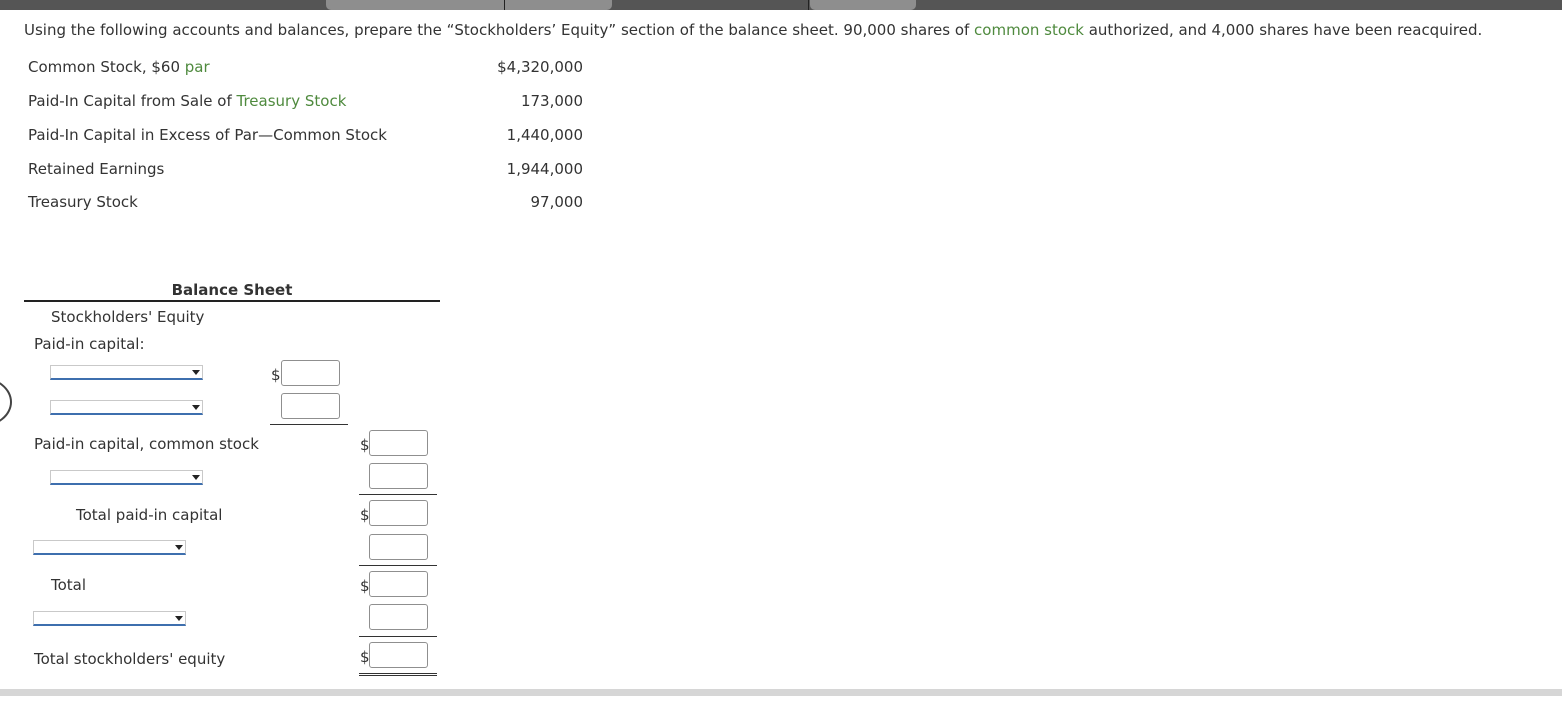  I want to click on account-label: Treasury Stock, so click(83, 202).